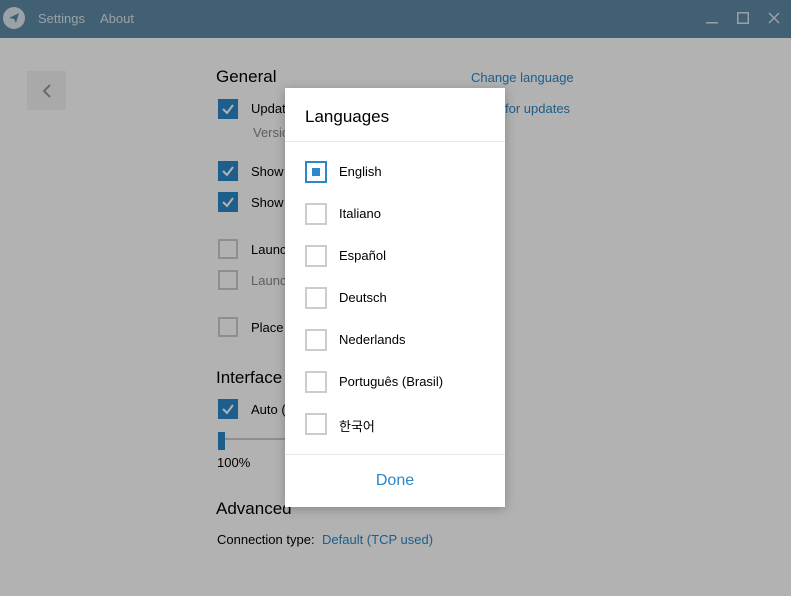  What do you see at coordinates (395, 214) in the screenshot?
I see `language-option-italiano: Italiano` at bounding box center [395, 214].